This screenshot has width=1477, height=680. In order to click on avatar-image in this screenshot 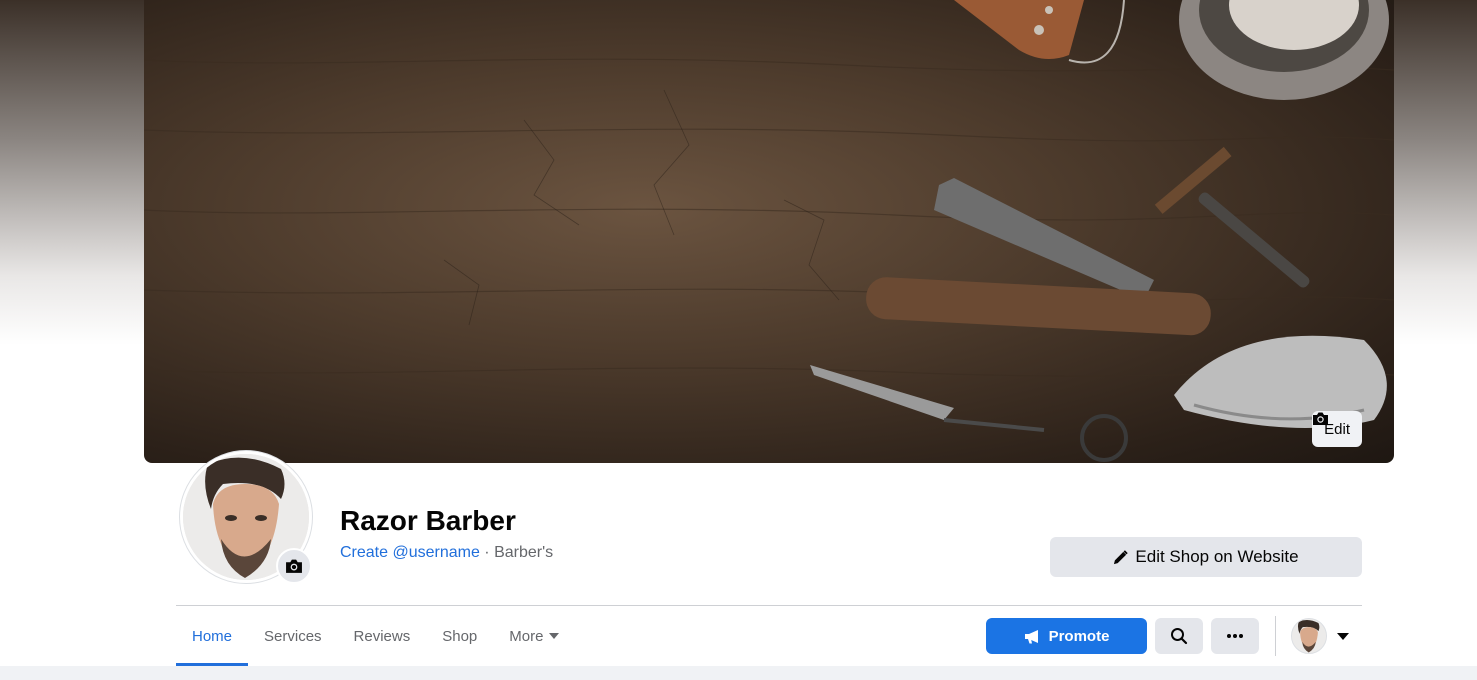, I will do `click(1309, 636)`.